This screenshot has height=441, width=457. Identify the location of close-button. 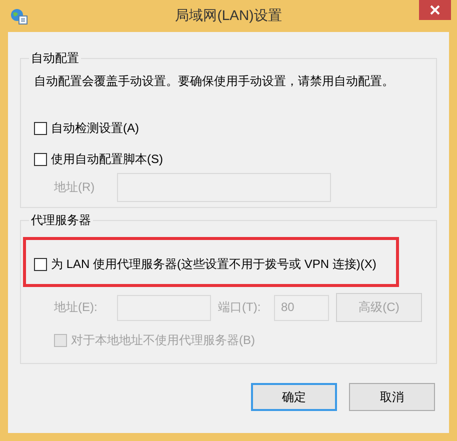
(435, 10).